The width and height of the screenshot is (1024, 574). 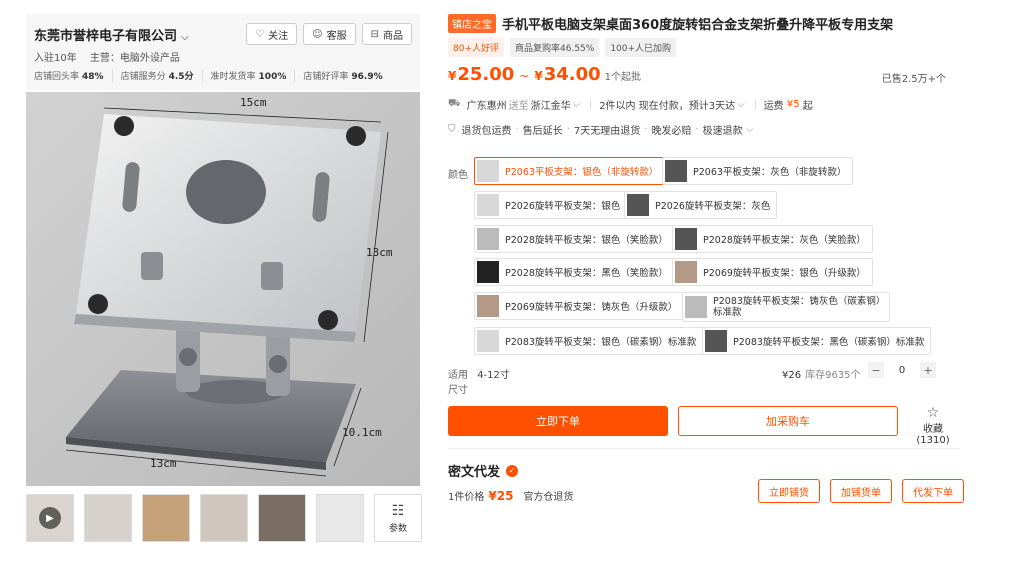 I want to click on sku-price: ¥26, so click(x=792, y=375).